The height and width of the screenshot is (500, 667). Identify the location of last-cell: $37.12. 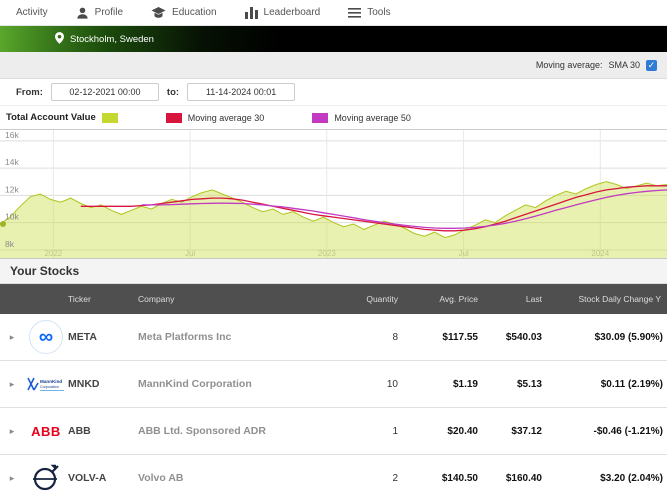
(526, 431).